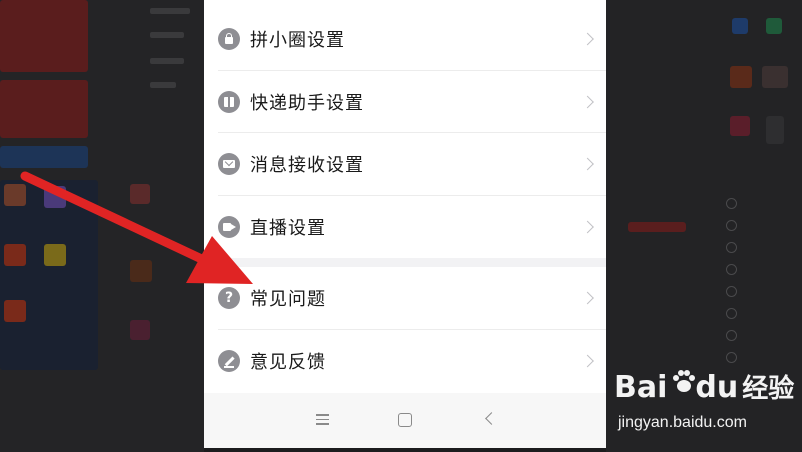  I want to click on setting-label: 常见问题, so click(288, 299).